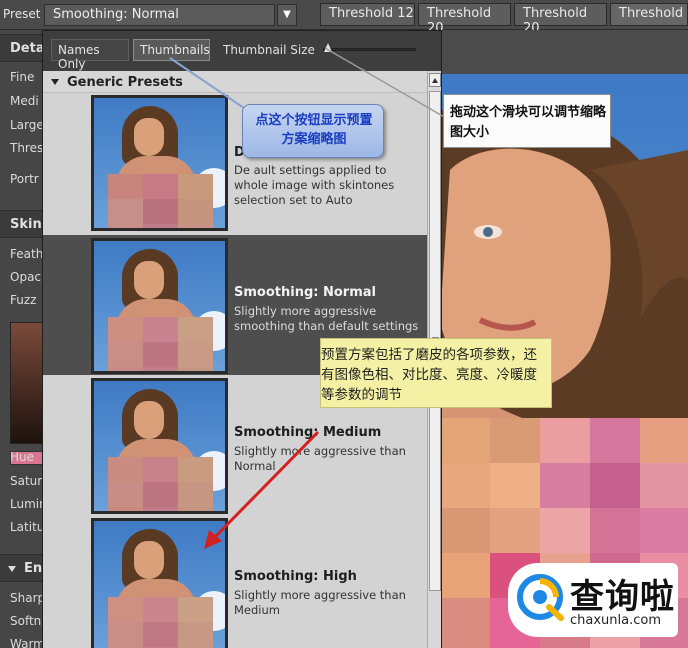  What do you see at coordinates (327, 47) in the screenshot?
I see `thumbnail-size-slider-handle` at bounding box center [327, 47].